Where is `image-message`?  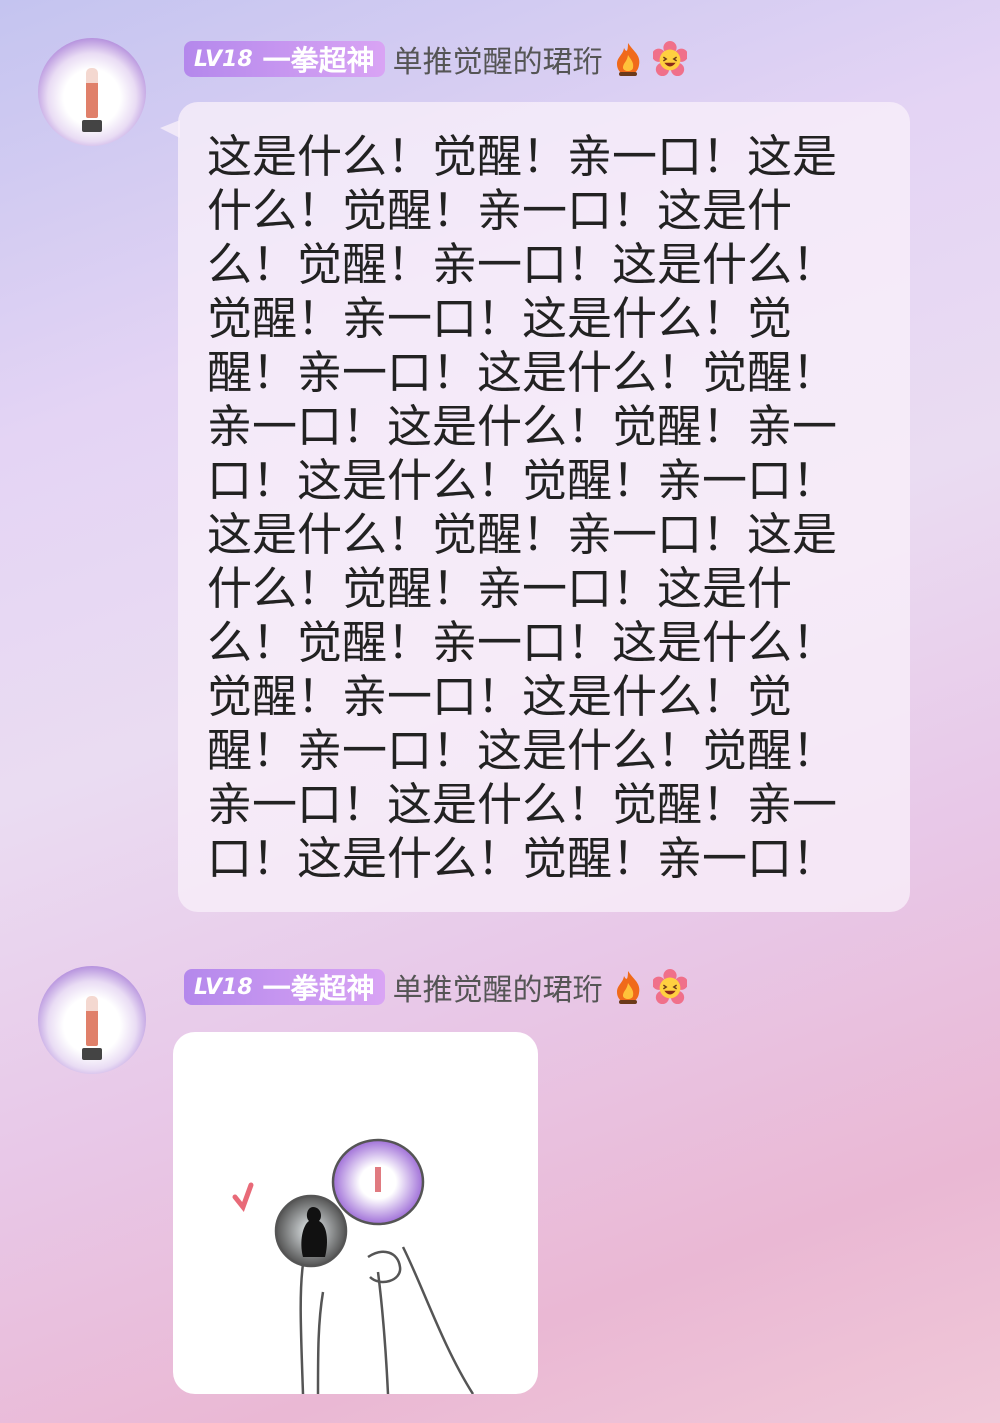 image-message is located at coordinates (355, 1213).